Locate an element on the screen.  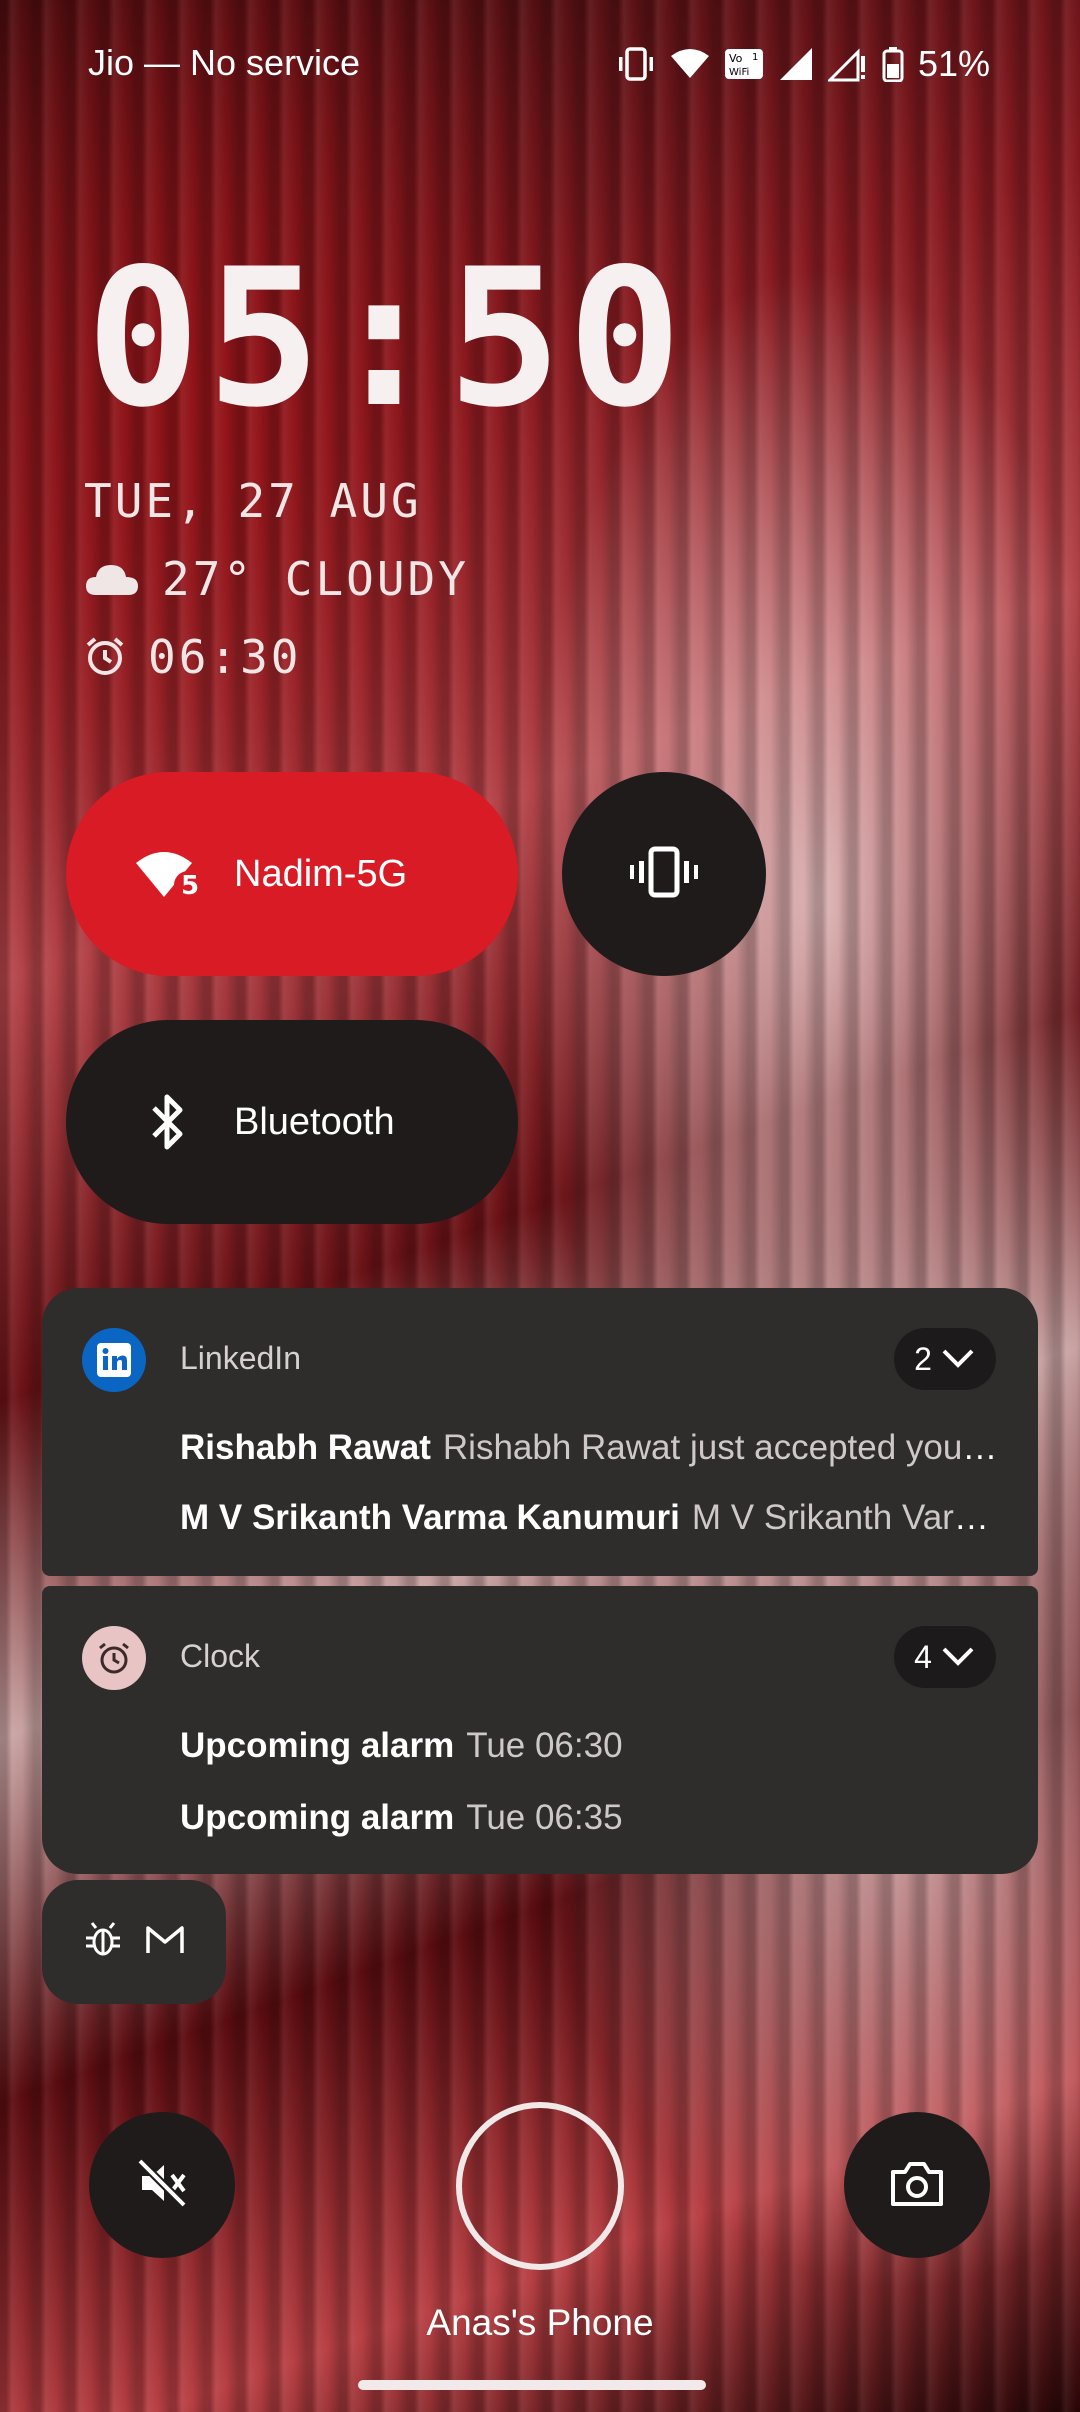
bug-icon is located at coordinates (103, 1942).